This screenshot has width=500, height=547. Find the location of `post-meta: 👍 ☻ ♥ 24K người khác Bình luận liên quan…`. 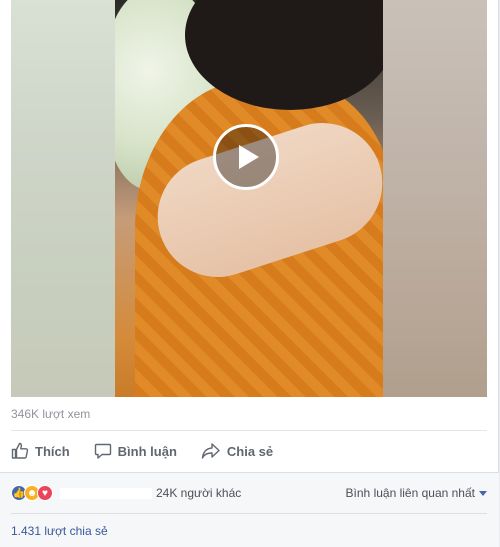

post-meta: 👍 ☻ ♥ 24K người khác Bình luận liên quan… is located at coordinates (249, 509).